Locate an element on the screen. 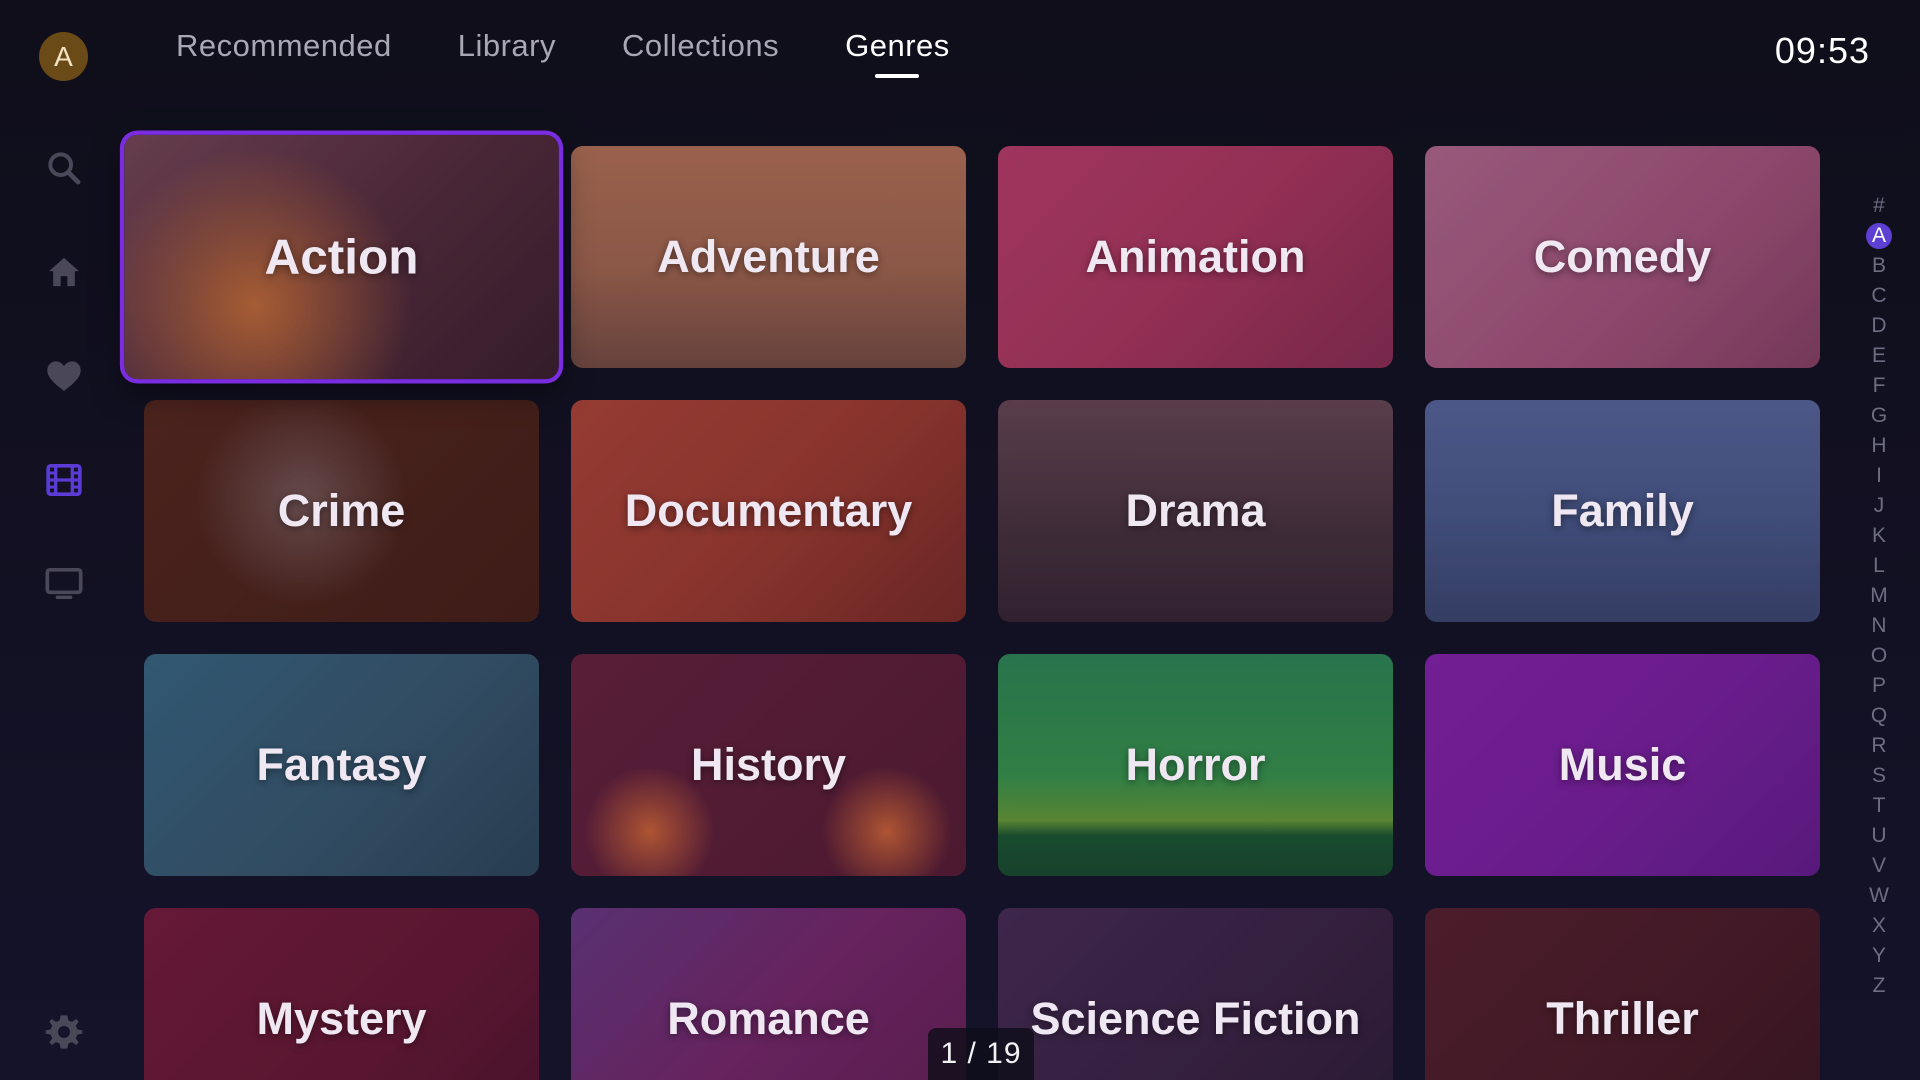 This screenshot has width=1920, height=1080. page-indicator: 1 / 19 is located at coordinates (981, 1054).